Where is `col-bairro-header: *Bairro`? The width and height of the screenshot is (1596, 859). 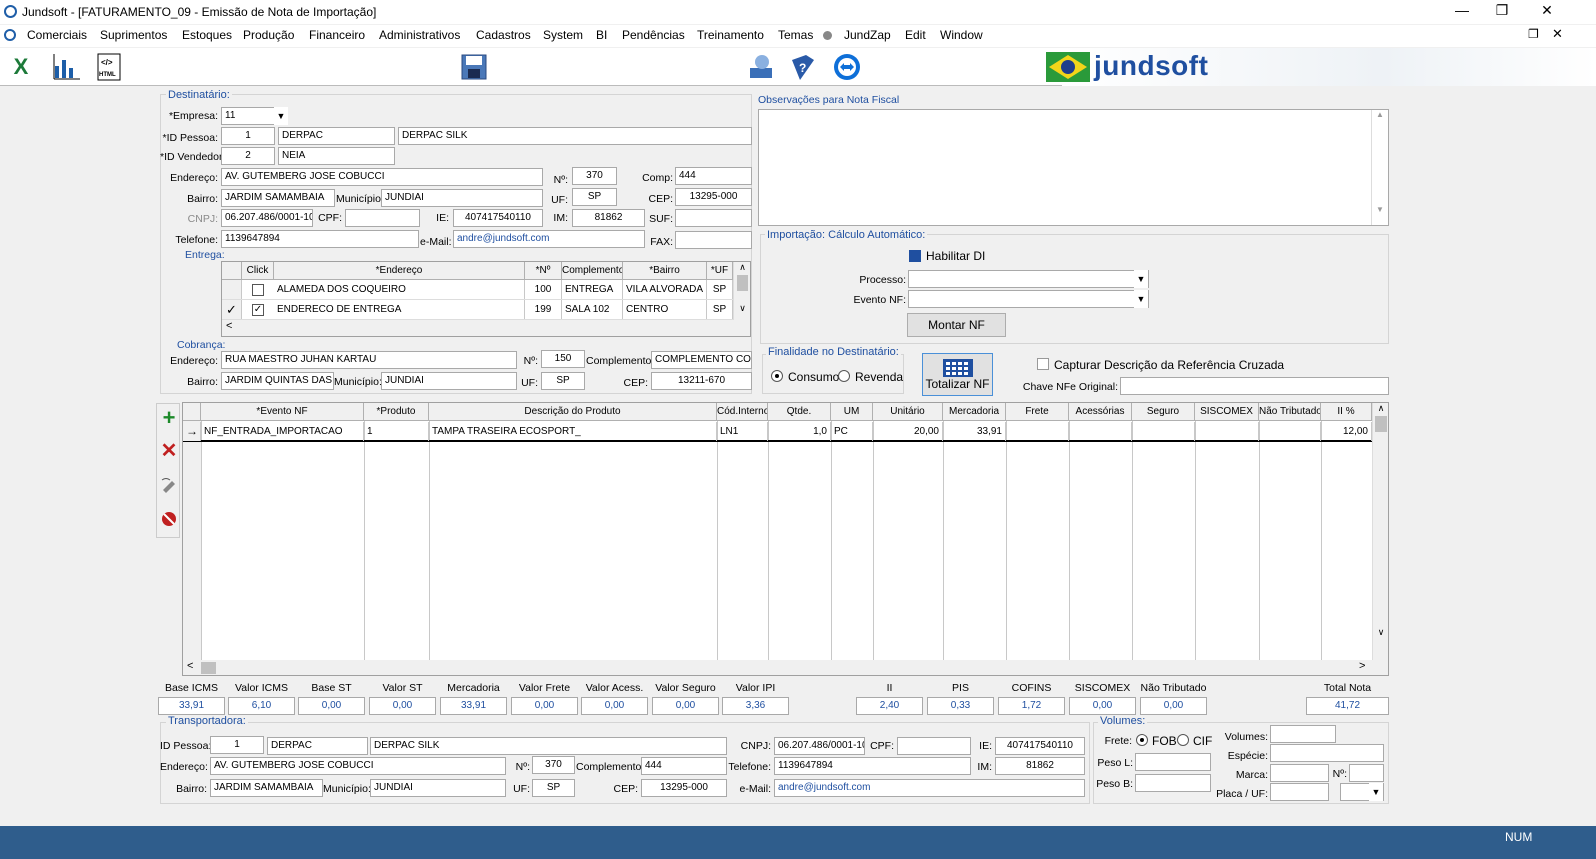
col-bairro-header: *Bairro is located at coordinates (665, 271).